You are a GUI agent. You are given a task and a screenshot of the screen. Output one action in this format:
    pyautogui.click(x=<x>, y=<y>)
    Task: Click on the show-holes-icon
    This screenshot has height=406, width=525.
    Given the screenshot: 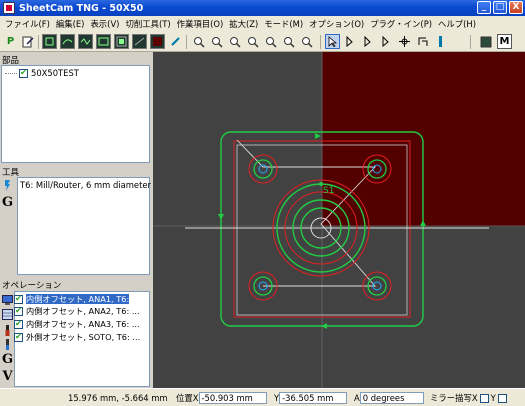 What is the action you would take?
    pyautogui.click(x=139, y=41)
    